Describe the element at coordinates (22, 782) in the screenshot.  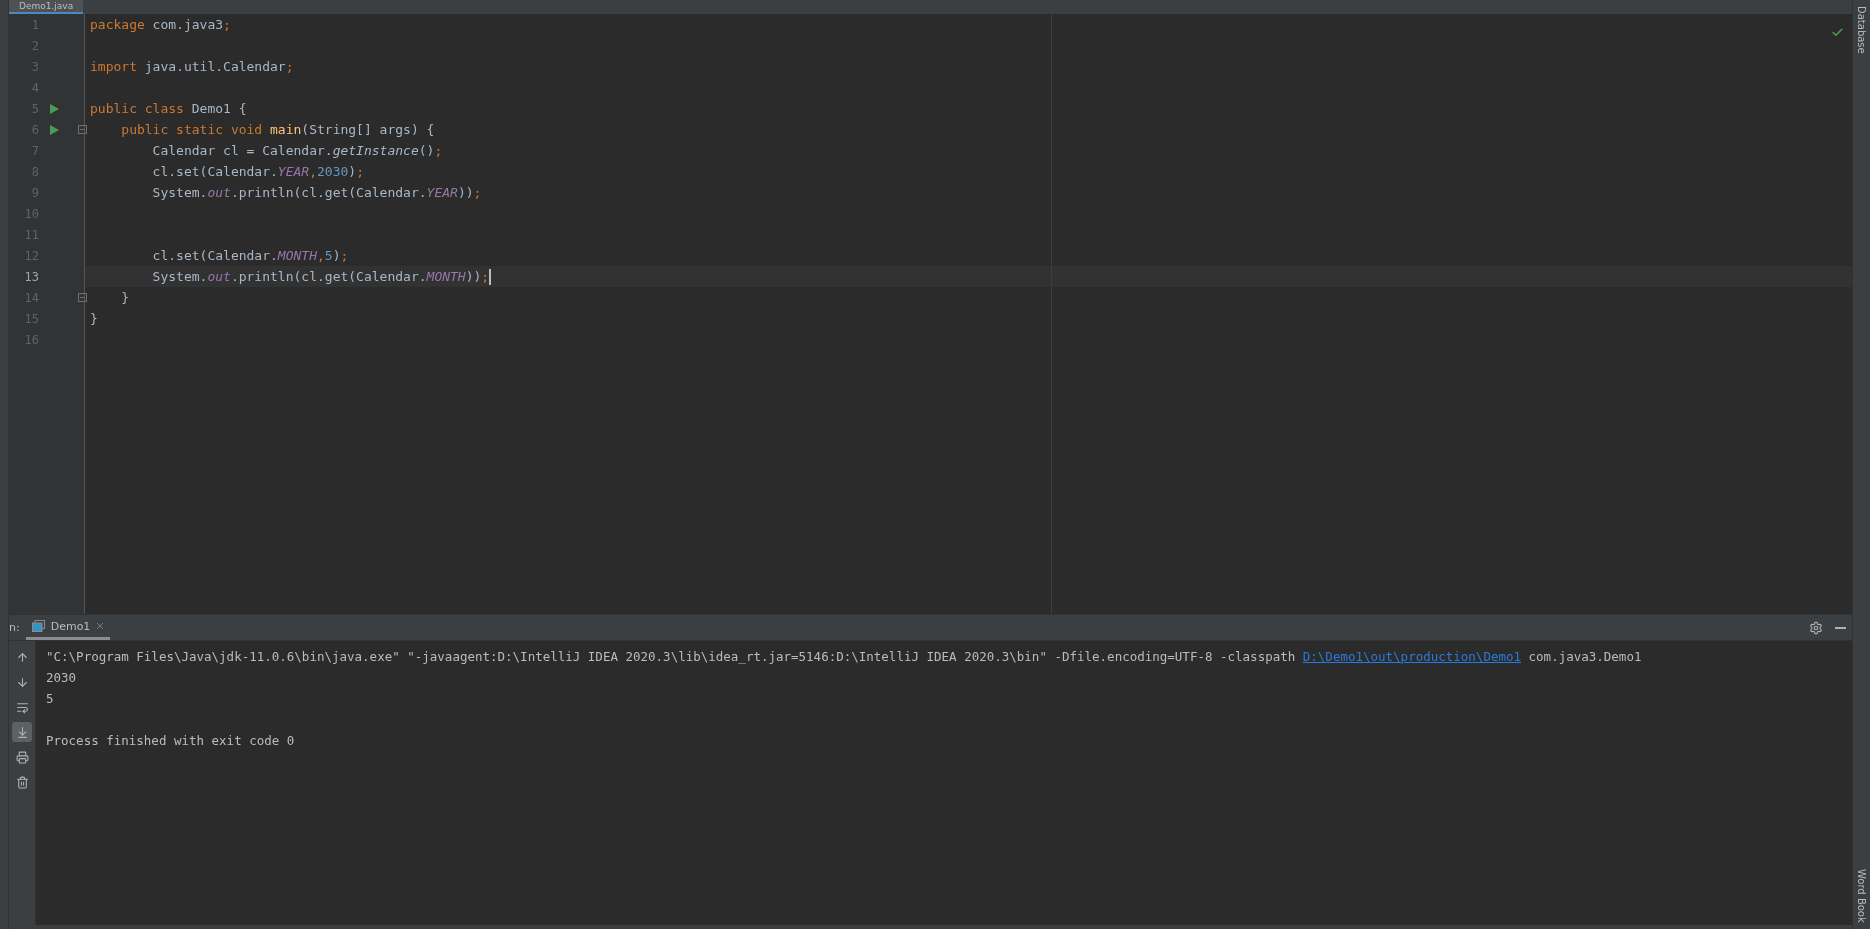
I see `trash-icon` at that location.